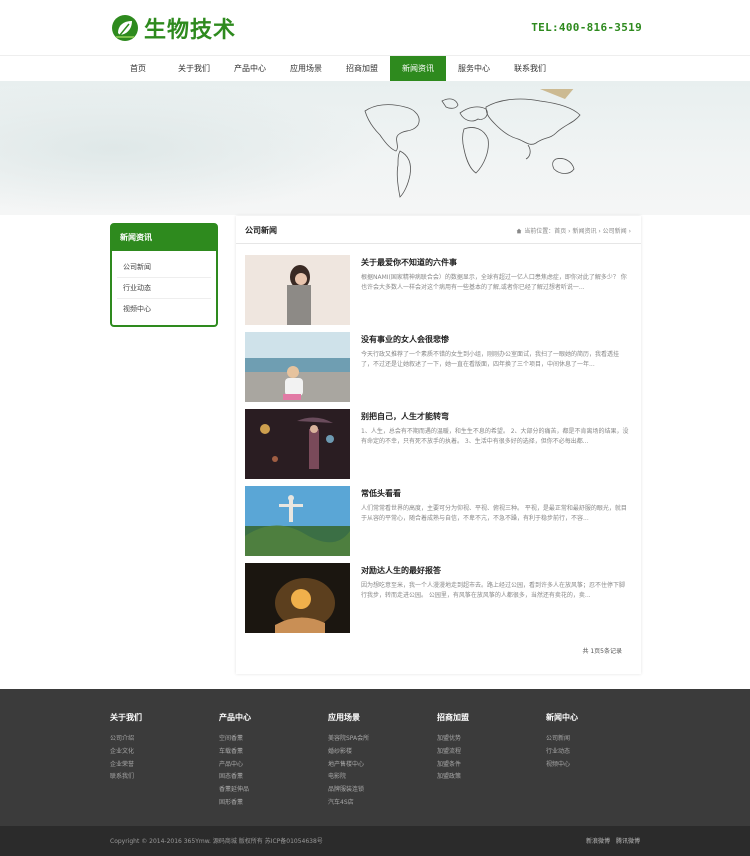  I want to click on footer-link: 行业动态, so click(562, 752).